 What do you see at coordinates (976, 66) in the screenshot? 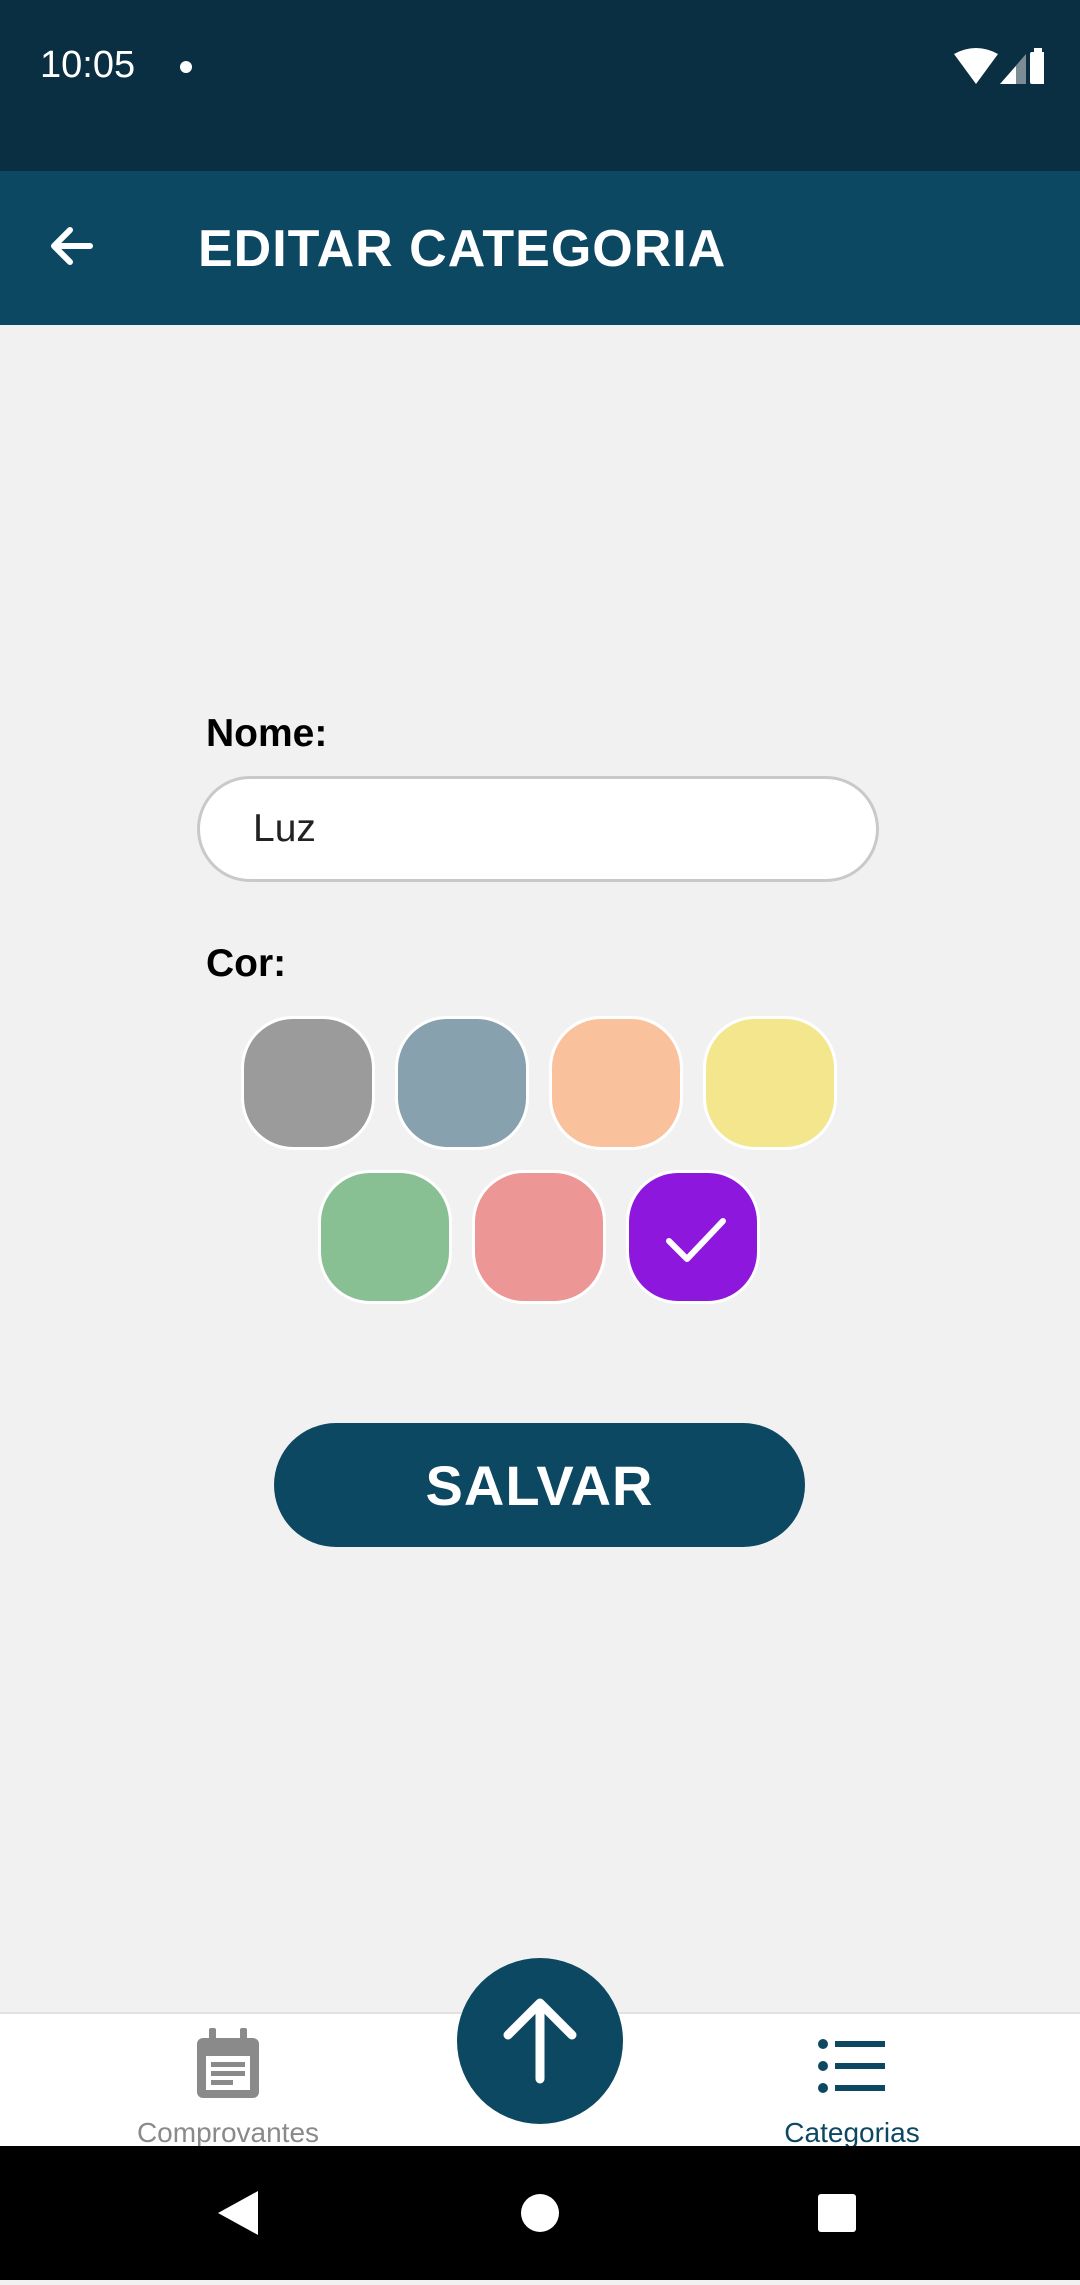
I see `wifi-icon` at bounding box center [976, 66].